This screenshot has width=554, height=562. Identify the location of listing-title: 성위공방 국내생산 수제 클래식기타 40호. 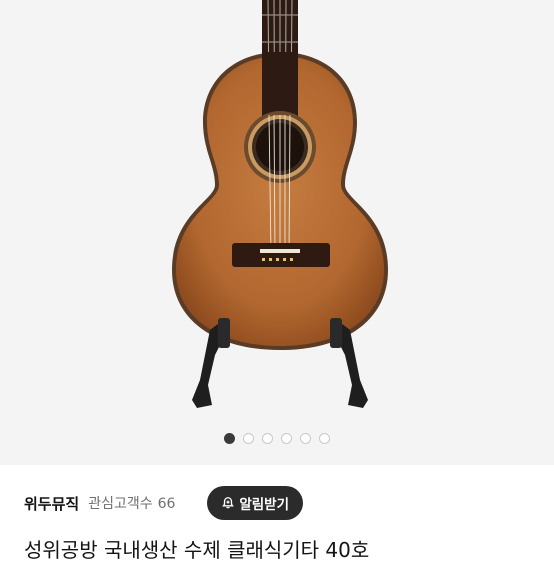
(197, 550).